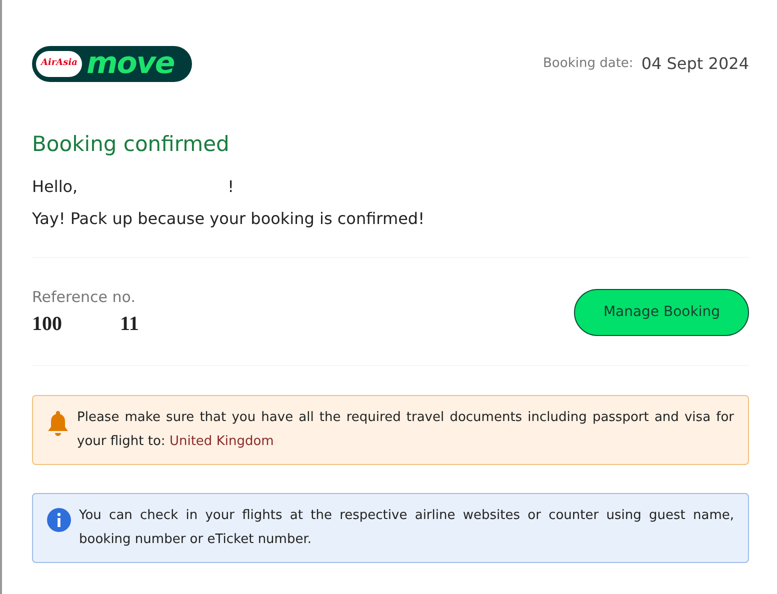 The height and width of the screenshot is (594, 777). What do you see at coordinates (695, 64) in the screenshot?
I see `booking-date: 04 Sept 2024` at bounding box center [695, 64].